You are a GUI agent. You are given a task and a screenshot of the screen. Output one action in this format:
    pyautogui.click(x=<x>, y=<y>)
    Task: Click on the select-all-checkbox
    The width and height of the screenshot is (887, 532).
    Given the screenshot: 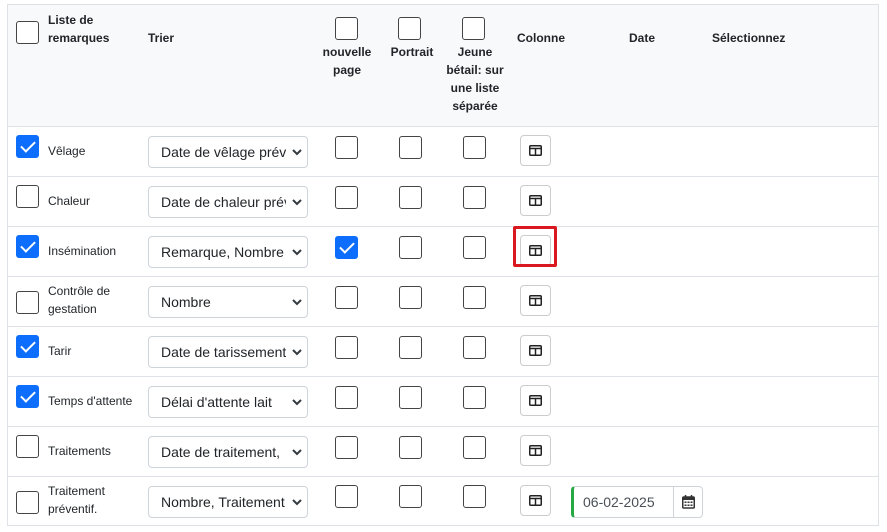 What is the action you would take?
    pyautogui.click(x=27, y=32)
    